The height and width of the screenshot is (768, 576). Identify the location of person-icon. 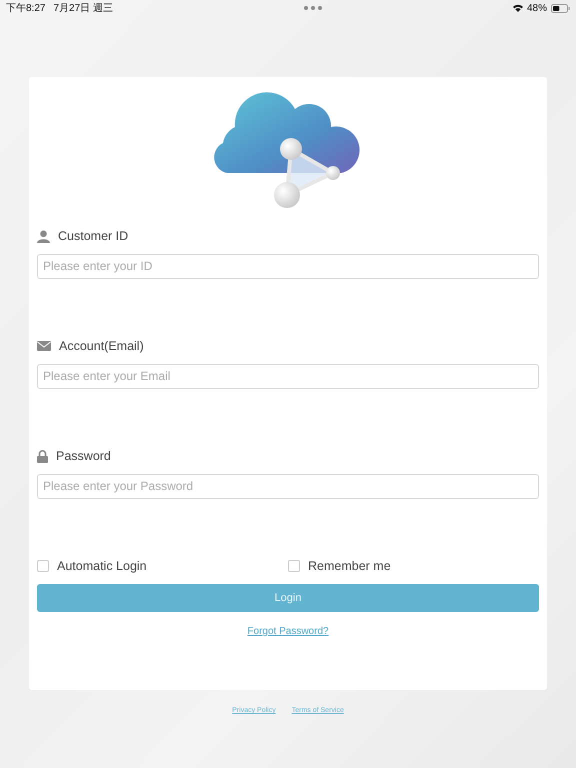
(43, 236).